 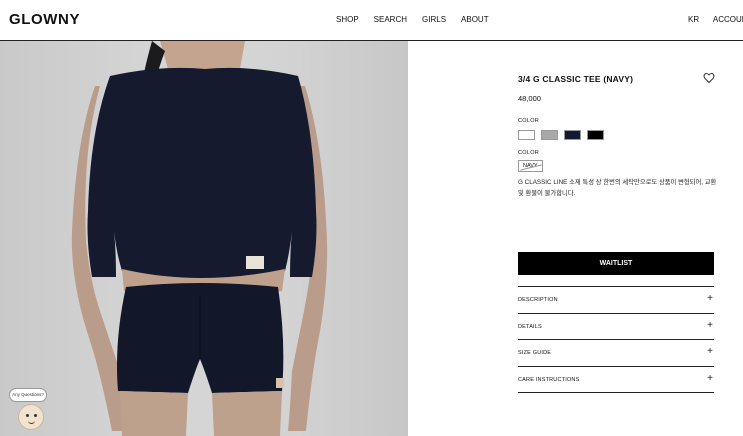 What do you see at coordinates (616, 263) in the screenshot?
I see `waitlist-button: WAITLIST` at bounding box center [616, 263].